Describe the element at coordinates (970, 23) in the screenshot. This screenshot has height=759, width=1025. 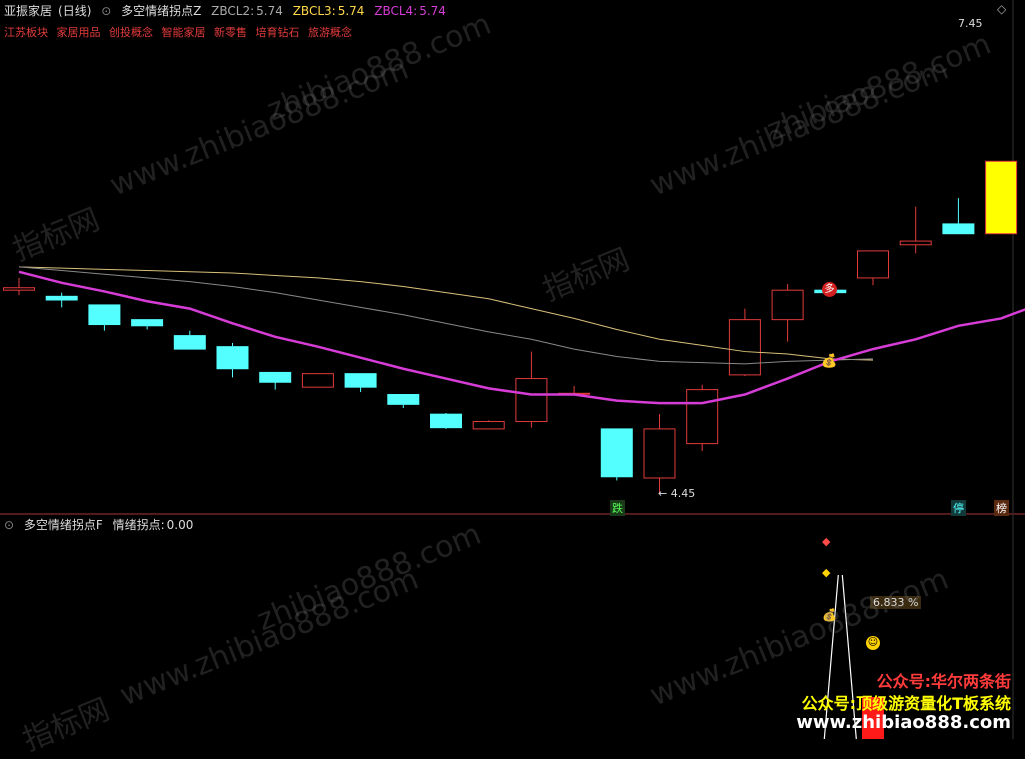
I see `high-price-label: 7.45` at that location.